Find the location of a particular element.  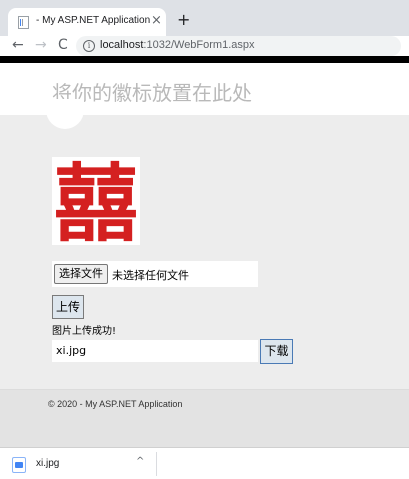

file-upload-field: 选择文件 未选择任何文件 is located at coordinates (155, 274).